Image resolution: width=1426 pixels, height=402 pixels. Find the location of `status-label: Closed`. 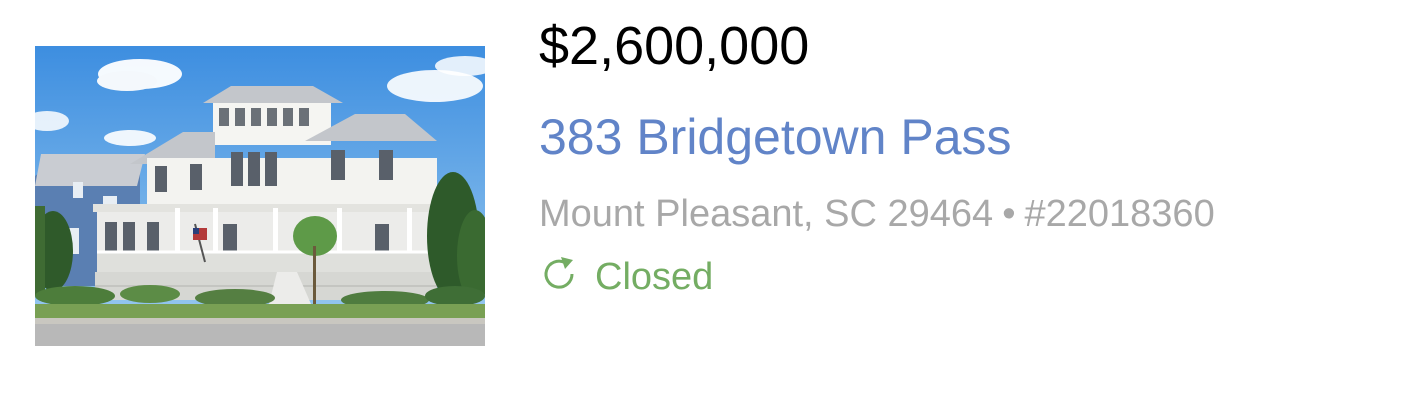

status-label: Closed is located at coordinates (654, 277).